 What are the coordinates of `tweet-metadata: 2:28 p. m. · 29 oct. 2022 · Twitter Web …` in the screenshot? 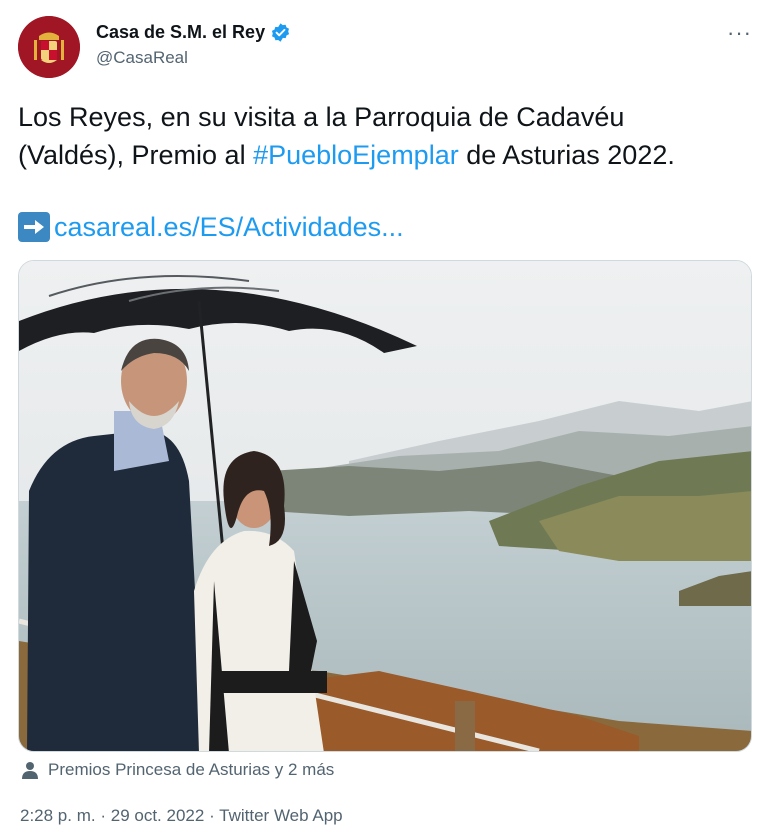 It's located at (181, 816).